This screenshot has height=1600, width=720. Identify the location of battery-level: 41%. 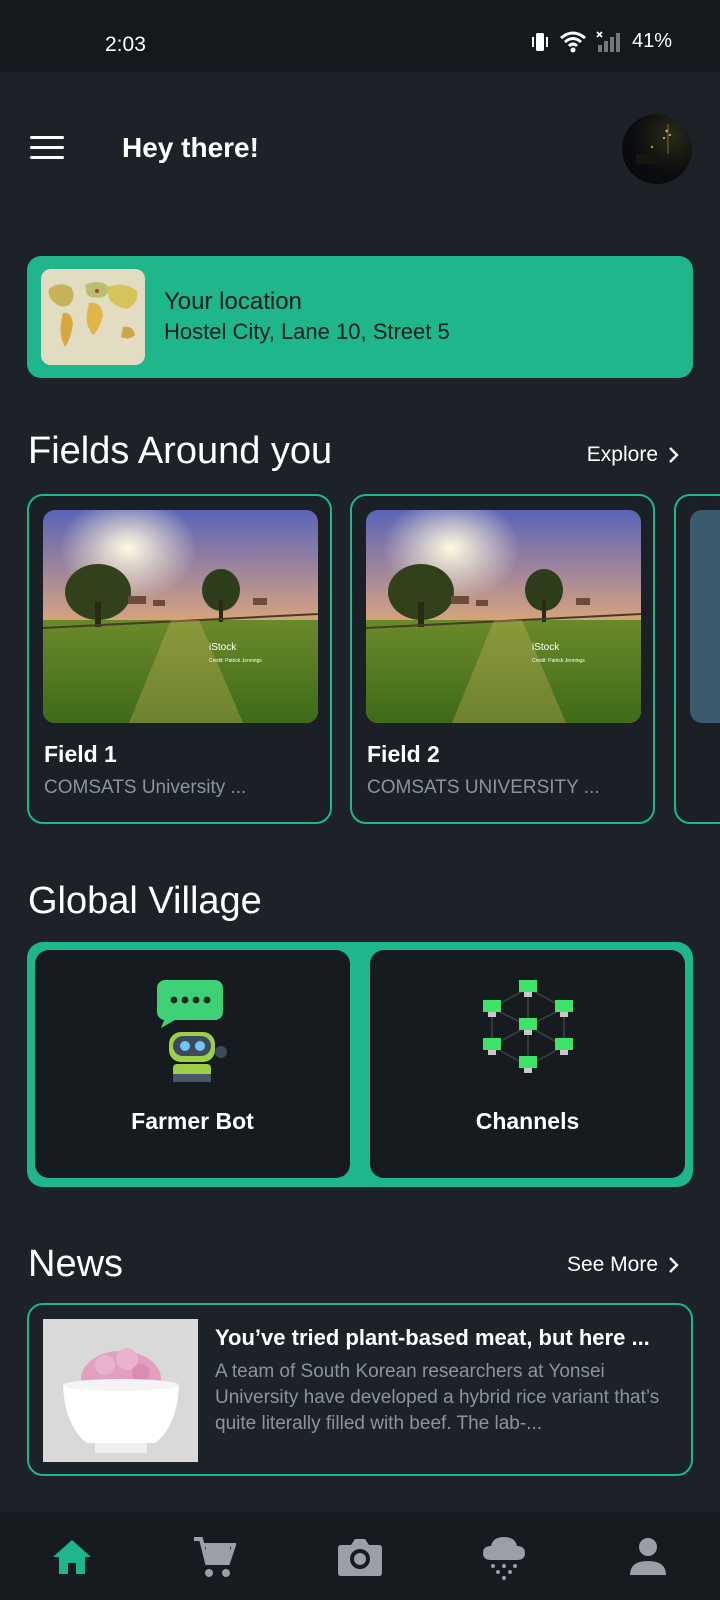
(651, 41).